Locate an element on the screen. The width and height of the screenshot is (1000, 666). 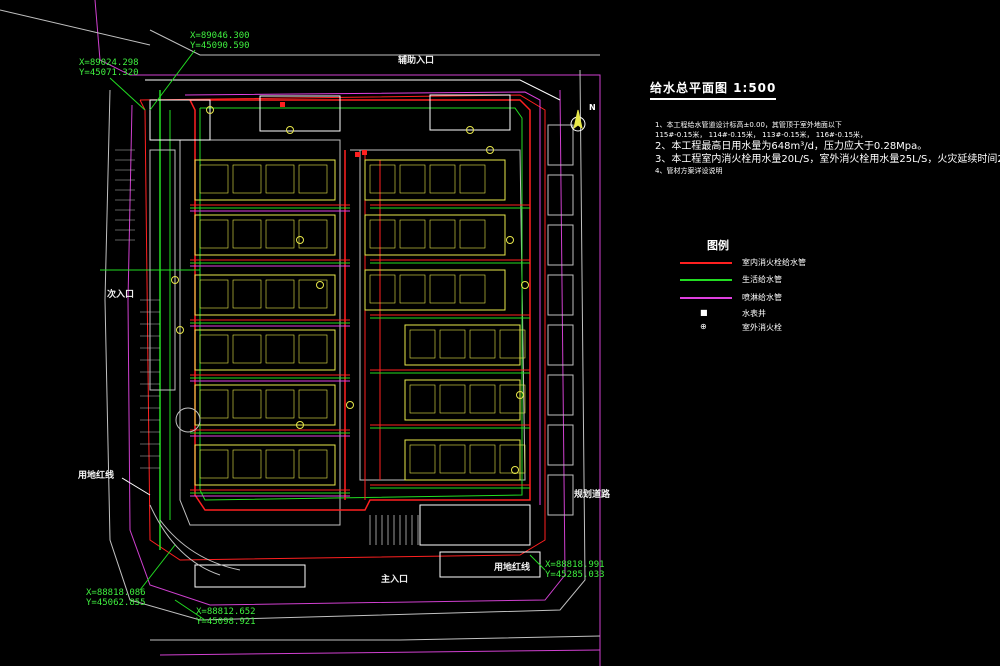
drawing-title: 给水总平面图 1:500 is located at coordinates (713, 89).